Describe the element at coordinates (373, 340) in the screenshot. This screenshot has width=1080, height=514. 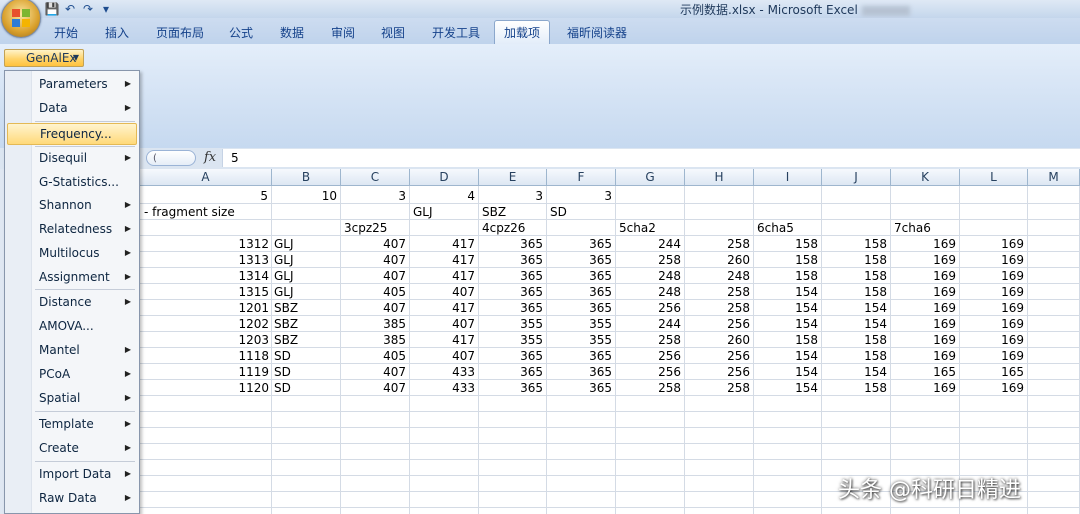
I see `cell-allele-value: 385` at that location.